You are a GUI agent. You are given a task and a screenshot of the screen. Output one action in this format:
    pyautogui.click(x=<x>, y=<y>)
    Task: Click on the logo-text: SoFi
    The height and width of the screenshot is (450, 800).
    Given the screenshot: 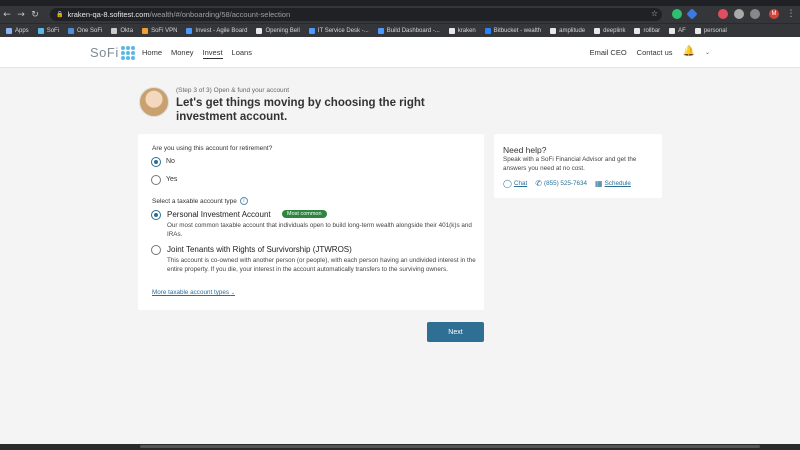 What is the action you would take?
    pyautogui.click(x=104, y=52)
    